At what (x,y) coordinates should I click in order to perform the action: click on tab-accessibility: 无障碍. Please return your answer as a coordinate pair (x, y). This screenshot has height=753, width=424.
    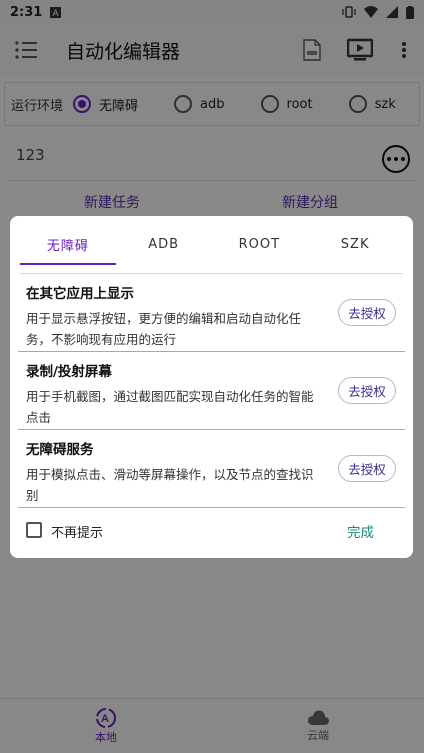
    Looking at the image, I should click on (68, 244).